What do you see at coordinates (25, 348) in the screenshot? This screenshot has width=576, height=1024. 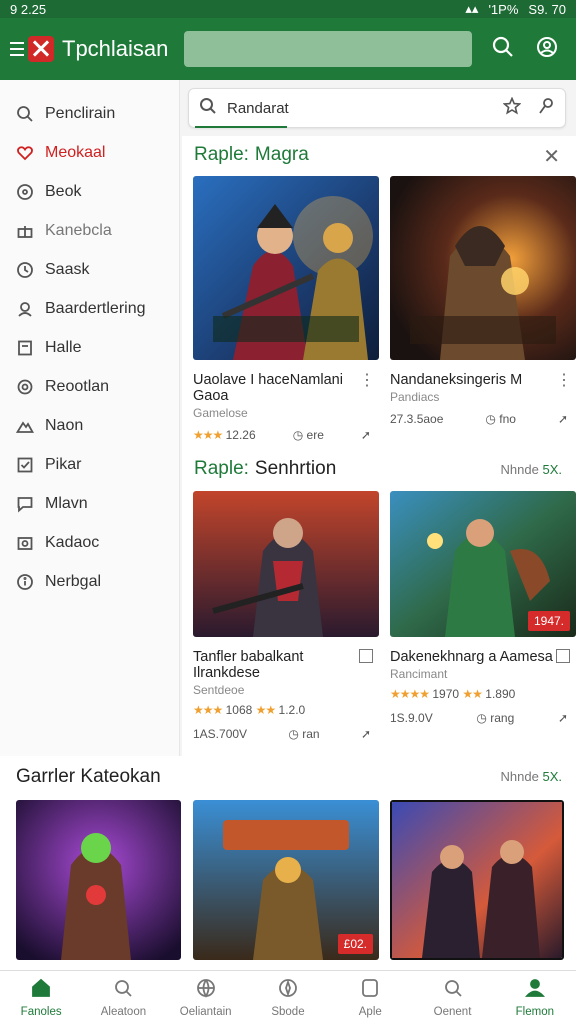 I see `book-icon` at bounding box center [25, 348].